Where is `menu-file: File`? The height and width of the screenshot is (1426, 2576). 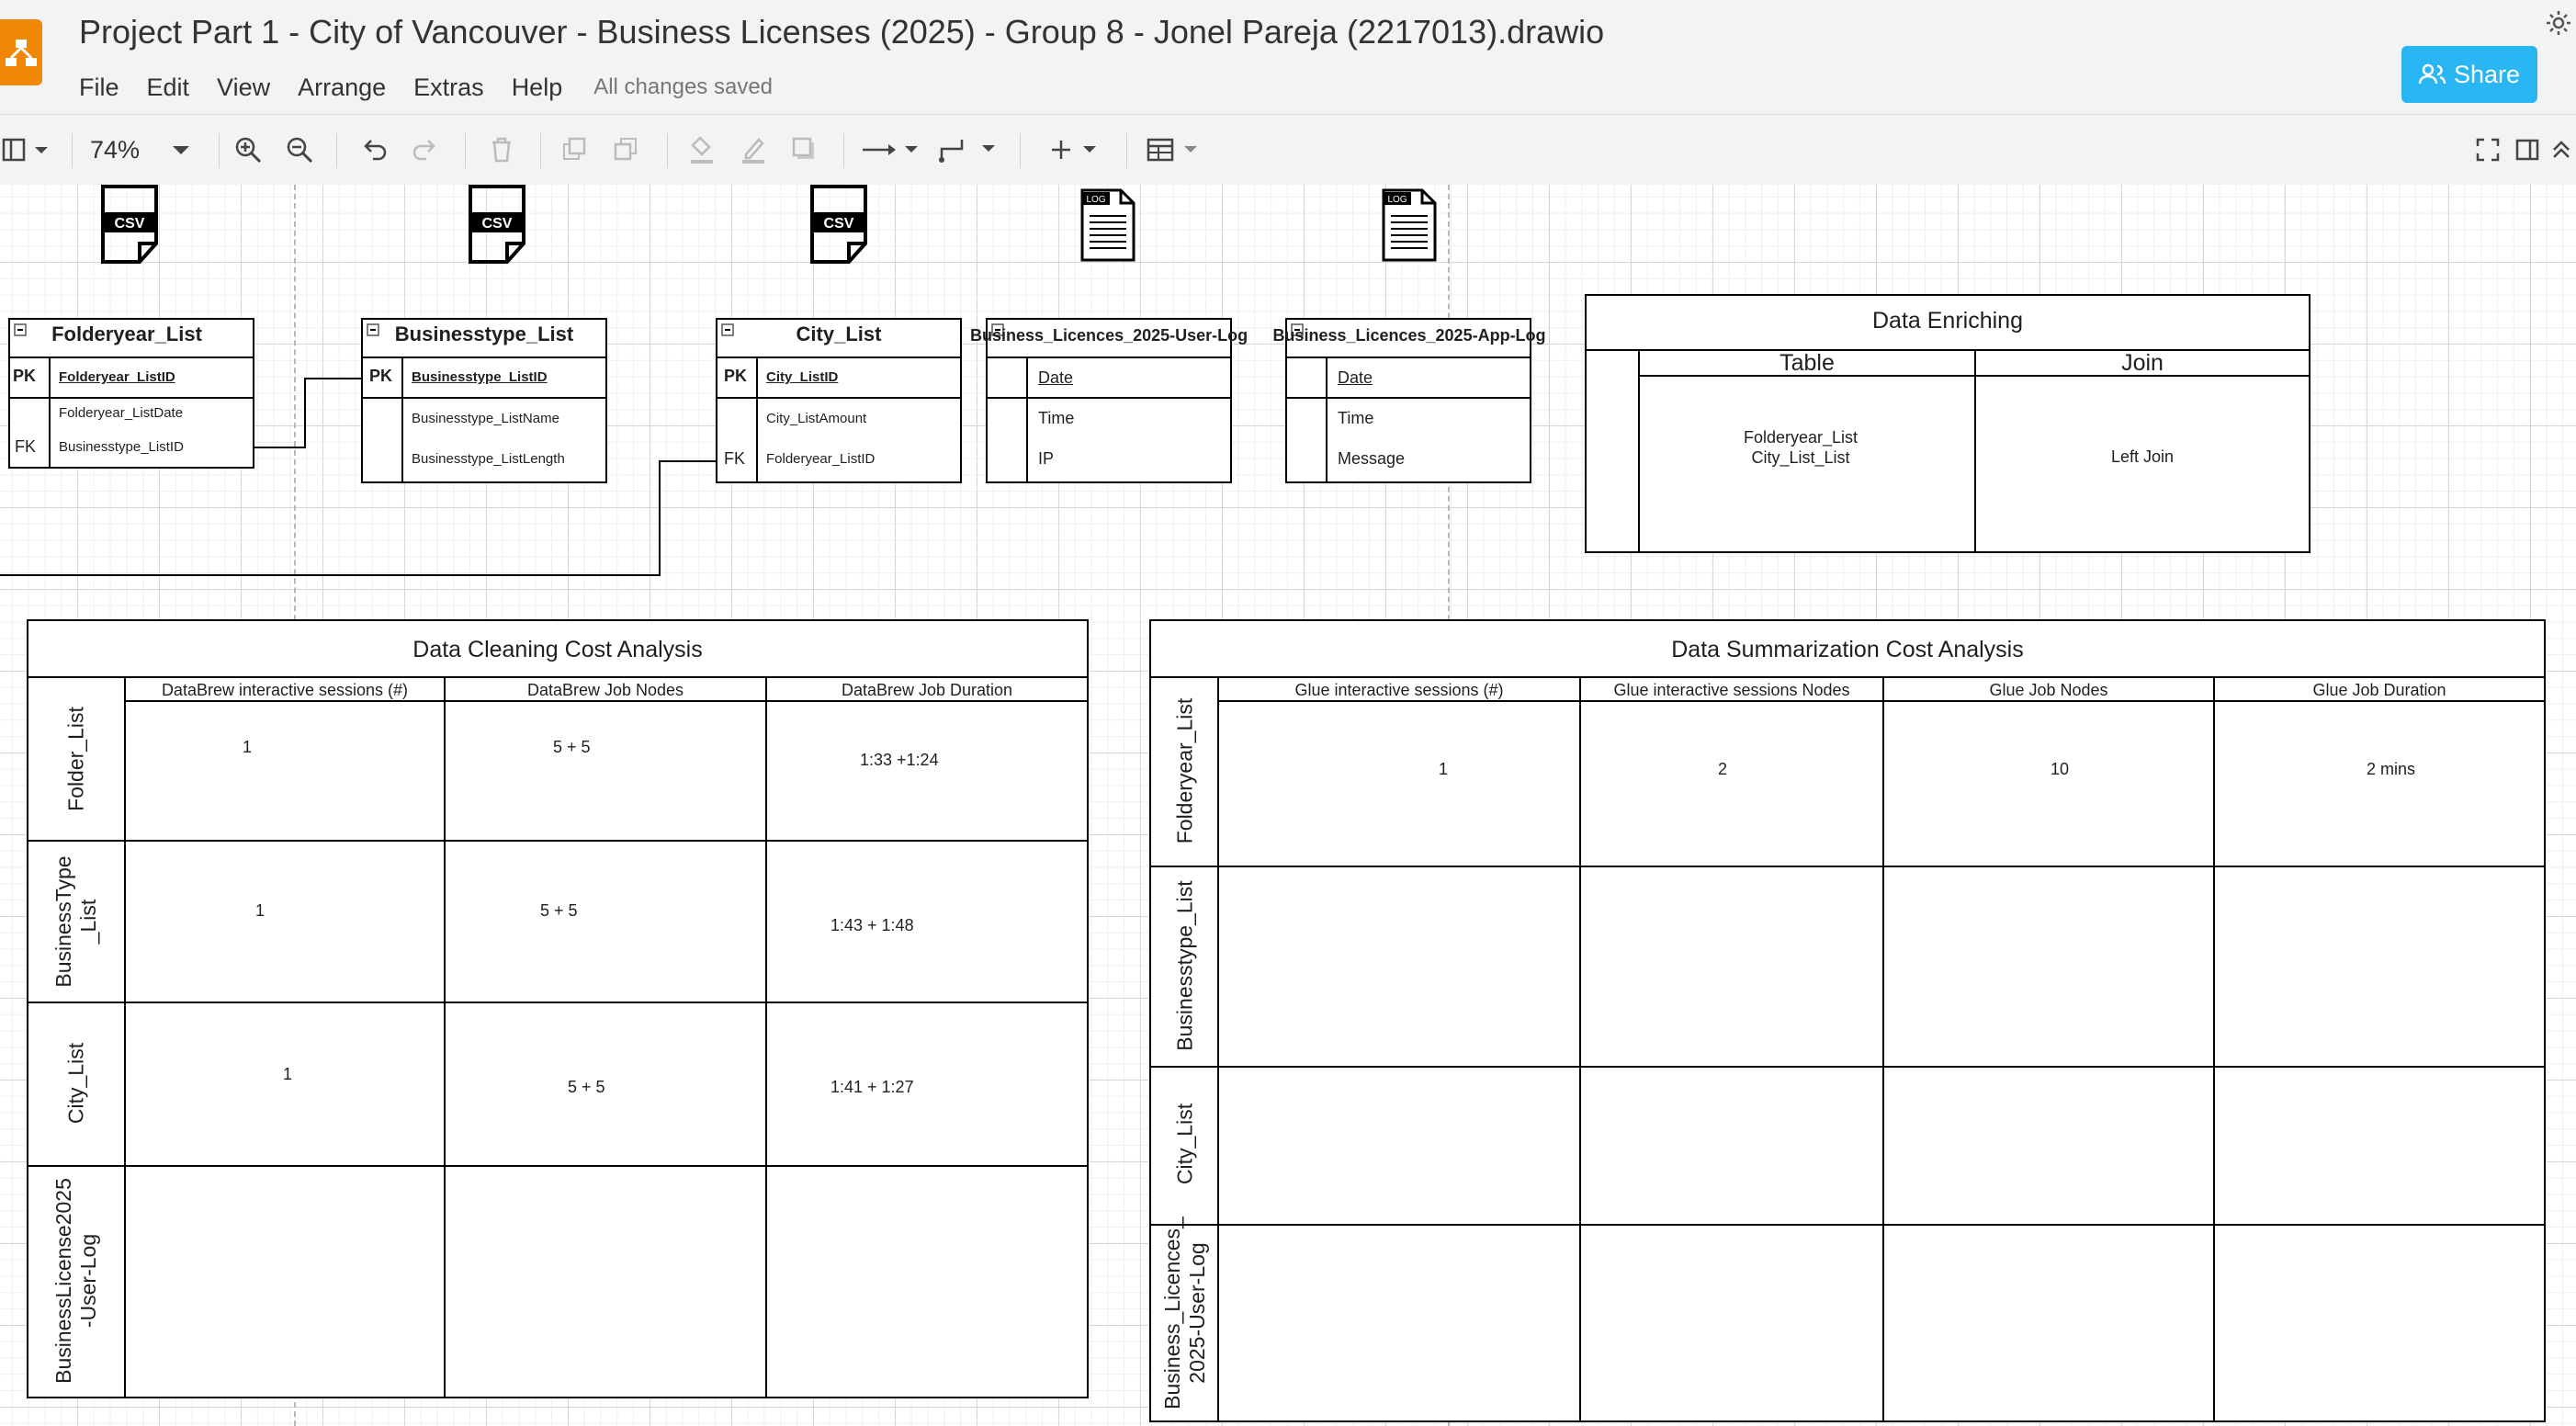 menu-file: File is located at coordinates (99, 88).